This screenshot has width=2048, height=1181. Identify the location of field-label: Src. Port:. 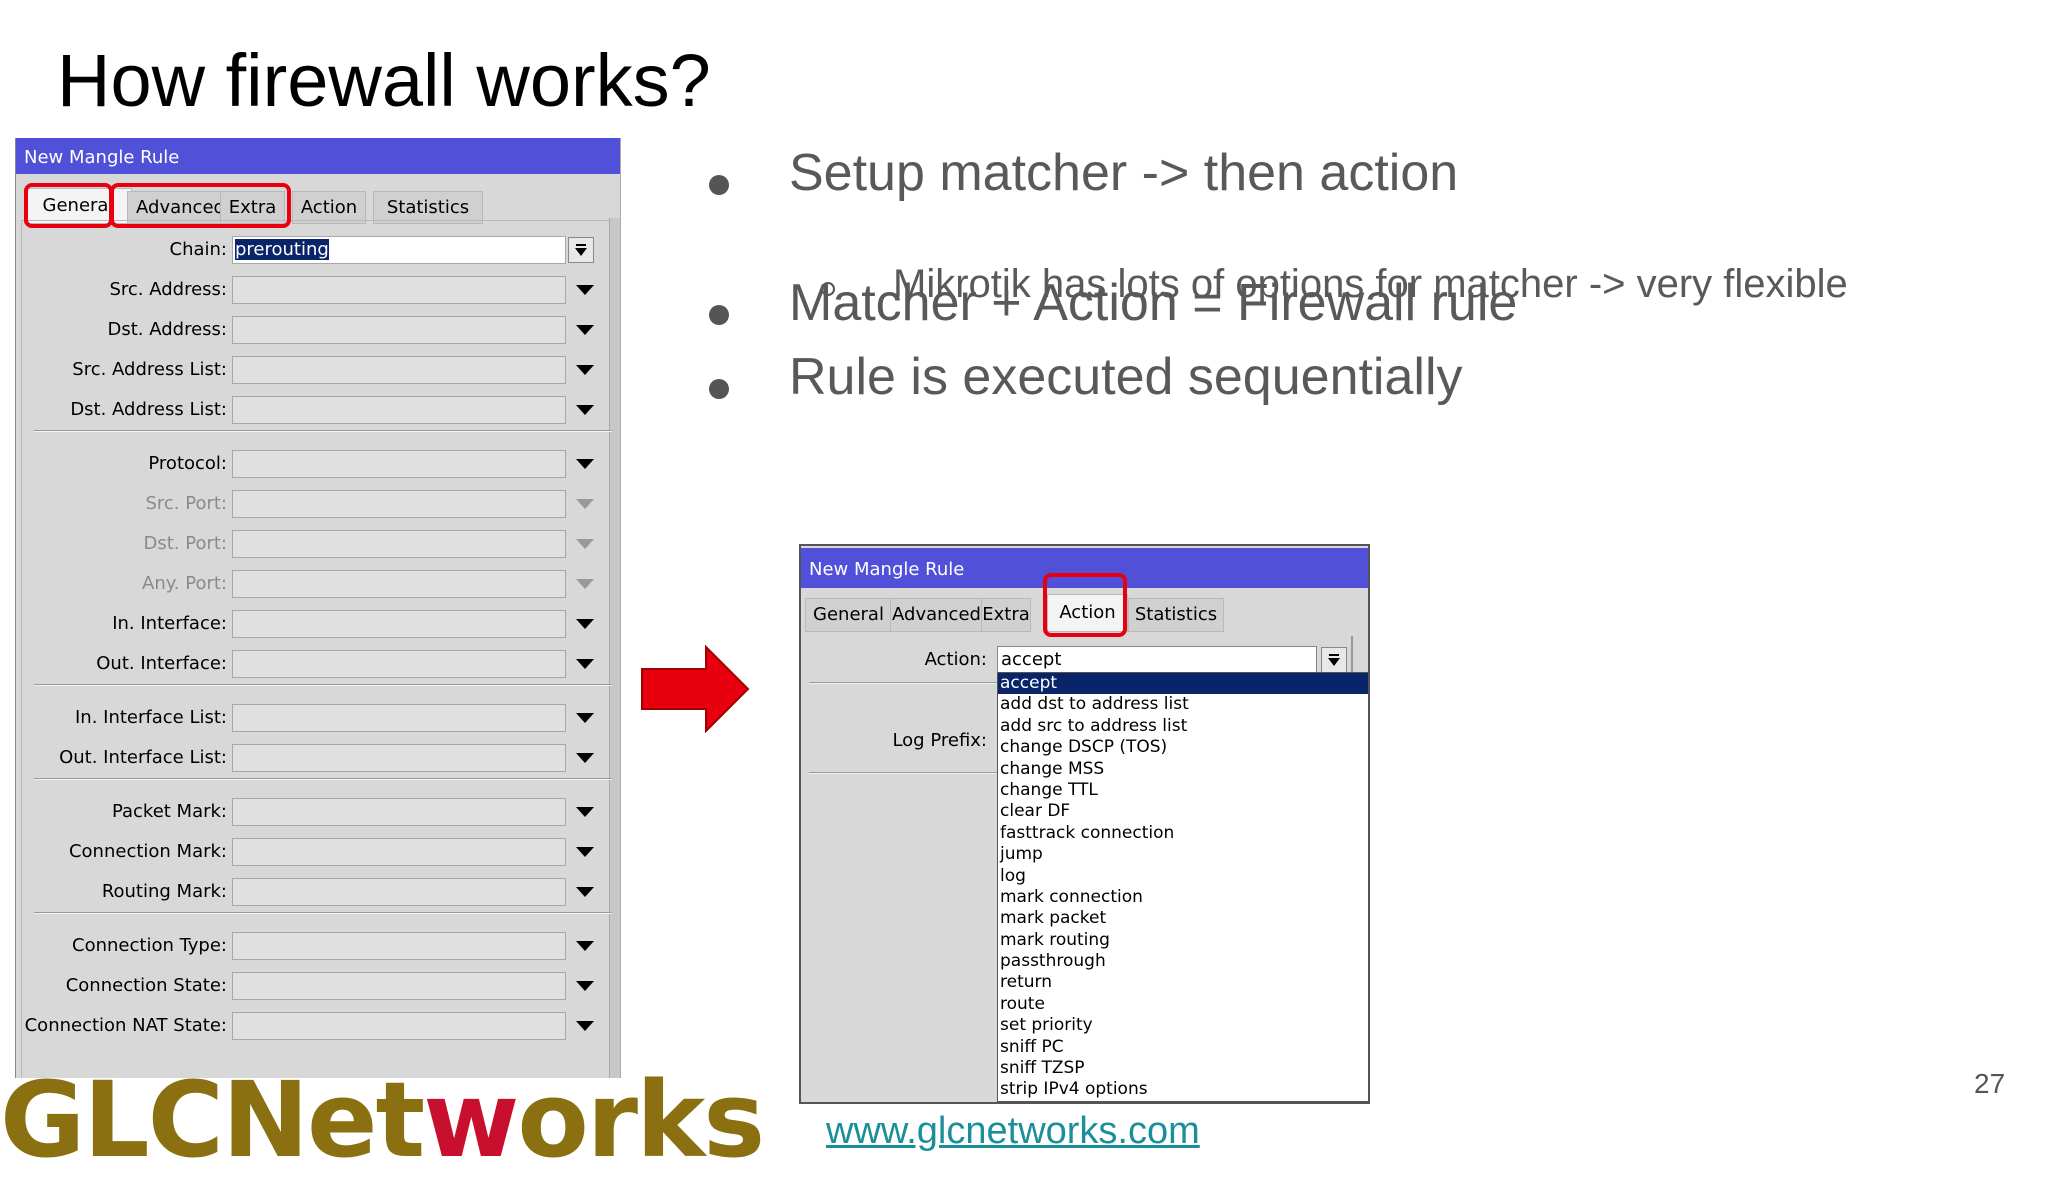
(186, 503).